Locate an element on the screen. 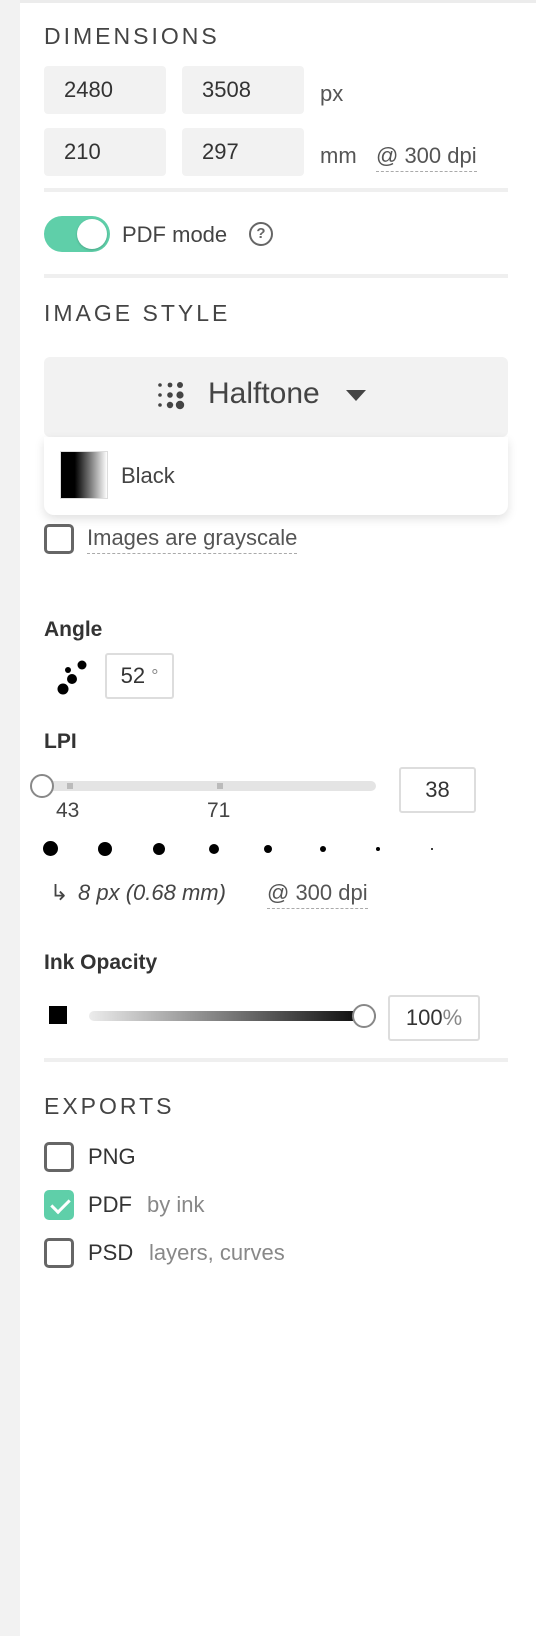 This screenshot has height=1636, width=536. dropdown-item-black: Black is located at coordinates (276, 476).